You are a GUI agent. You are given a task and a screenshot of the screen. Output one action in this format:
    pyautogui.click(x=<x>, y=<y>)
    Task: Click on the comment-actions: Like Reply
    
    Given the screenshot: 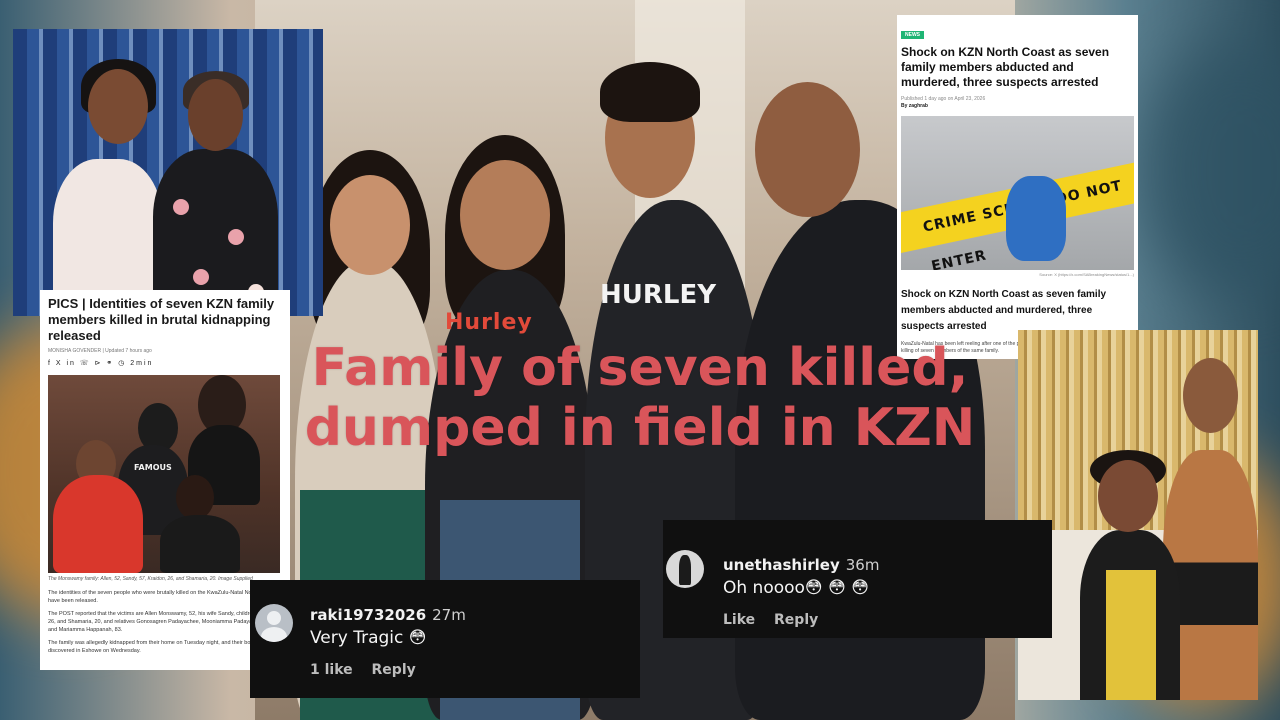 What is the action you would take?
    pyautogui.click(x=777, y=620)
    